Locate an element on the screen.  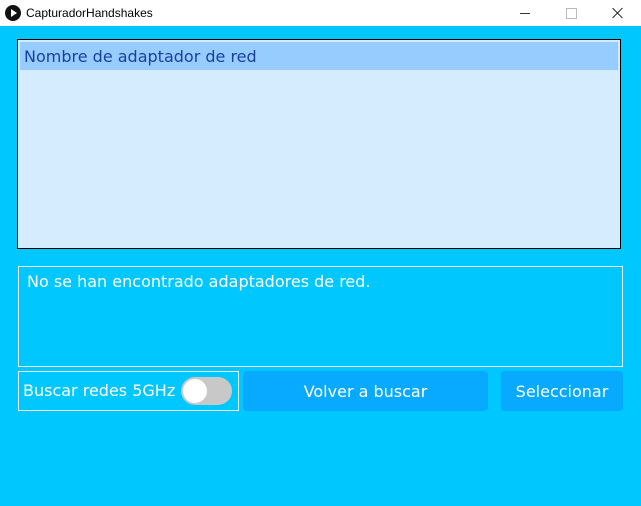
close-button is located at coordinates (618, 13).